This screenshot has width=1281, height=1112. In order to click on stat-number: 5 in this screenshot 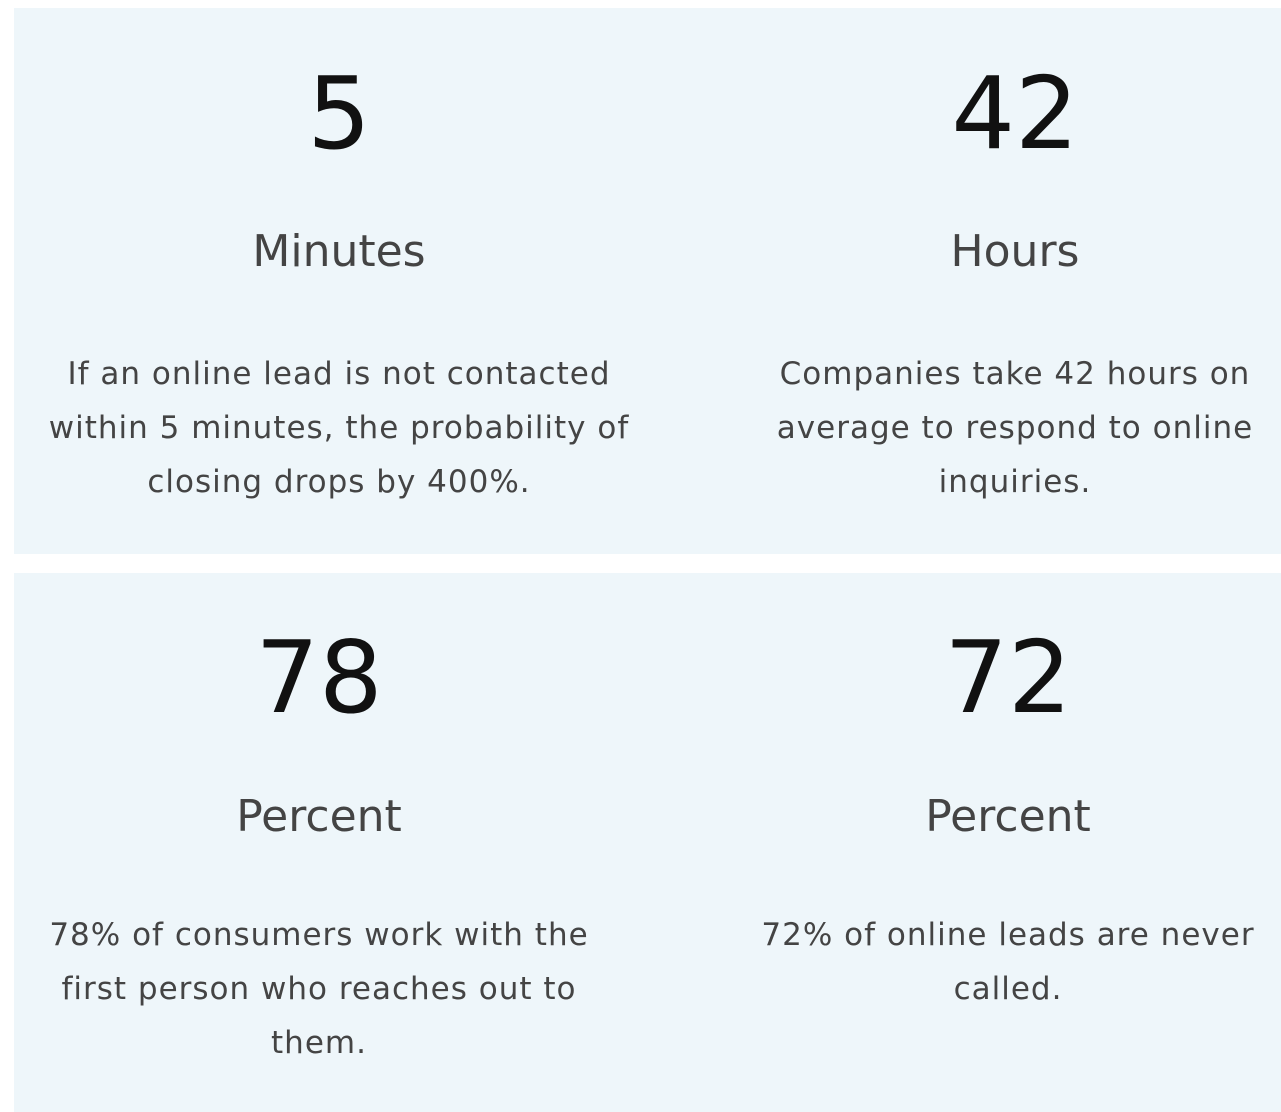, I will do `click(339, 113)`.